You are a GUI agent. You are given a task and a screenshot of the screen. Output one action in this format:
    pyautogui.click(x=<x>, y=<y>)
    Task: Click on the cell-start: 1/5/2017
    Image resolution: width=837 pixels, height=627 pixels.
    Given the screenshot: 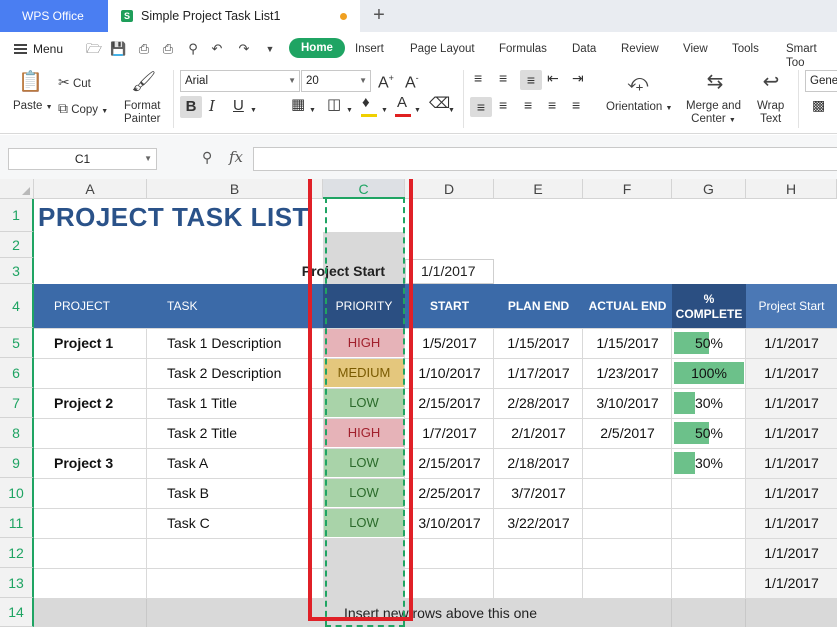 What is the action you would take?
    pyautogui.click(x=449, y=343)
    